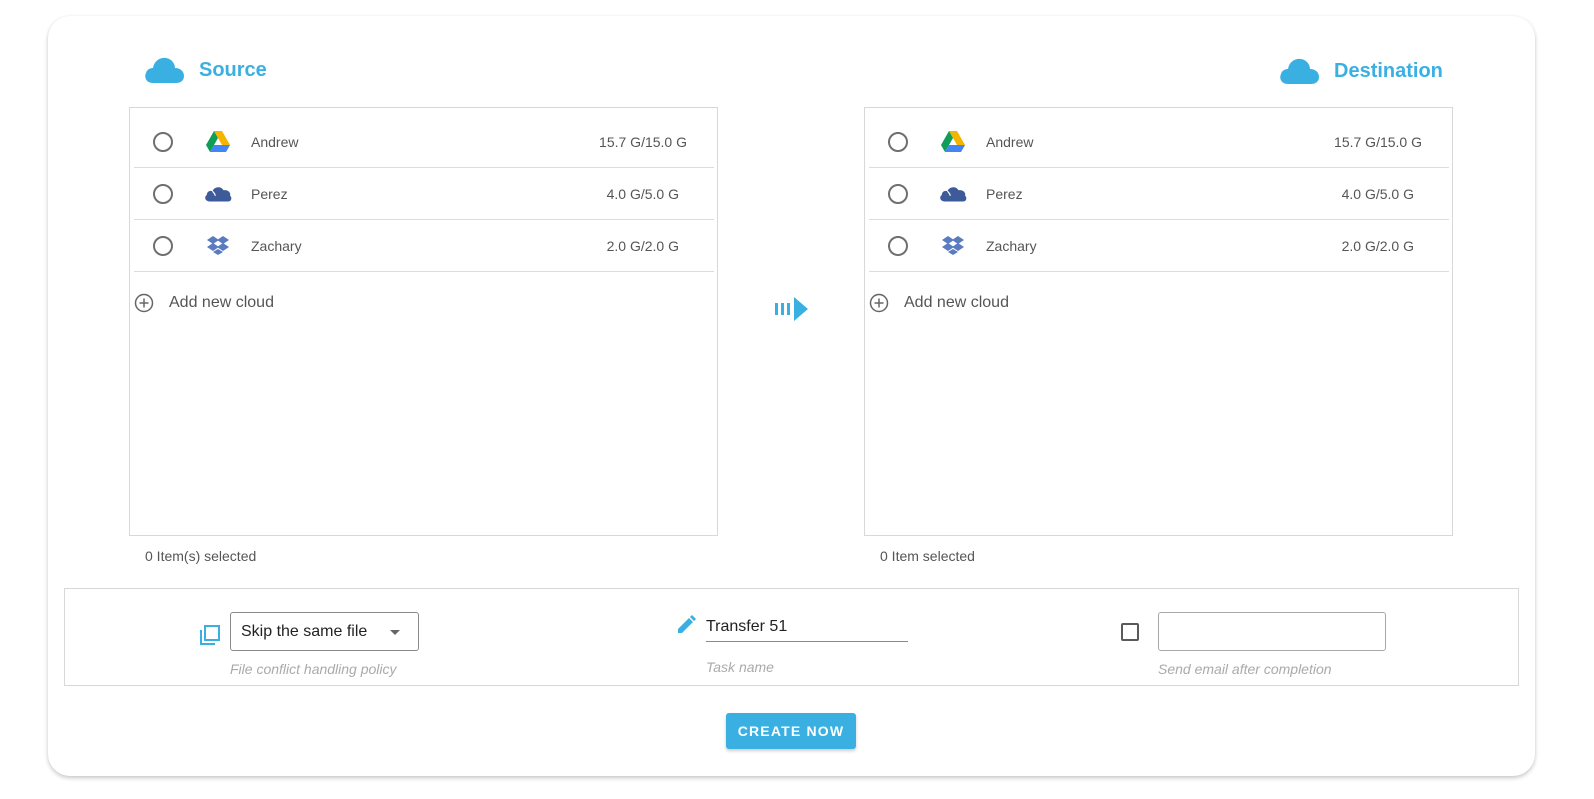  I want to click on destination-selected-count: 0 Item selected, so click(927, 556).